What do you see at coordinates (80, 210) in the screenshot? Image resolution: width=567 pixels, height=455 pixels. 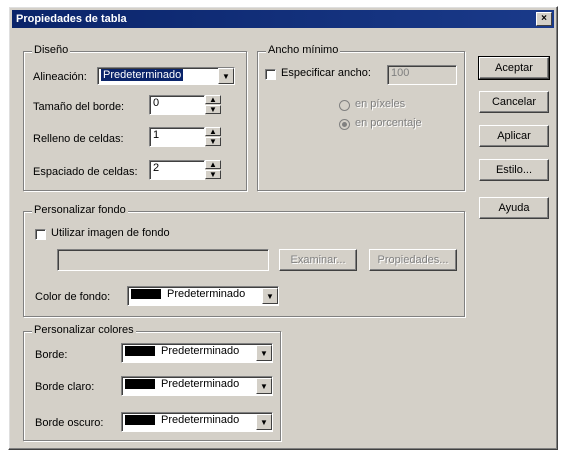 I see `group-fondo-legend: Personalizar fondo` at bounding box center [80, 210].